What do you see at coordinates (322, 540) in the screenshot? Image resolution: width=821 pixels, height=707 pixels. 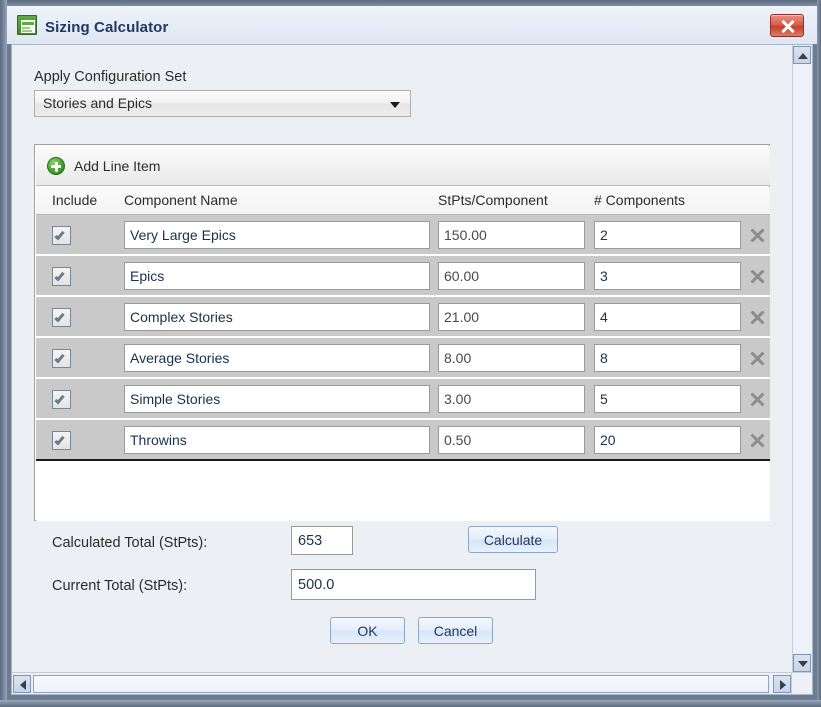 I see `calculated-total-field` at bounding box center [322, 540].